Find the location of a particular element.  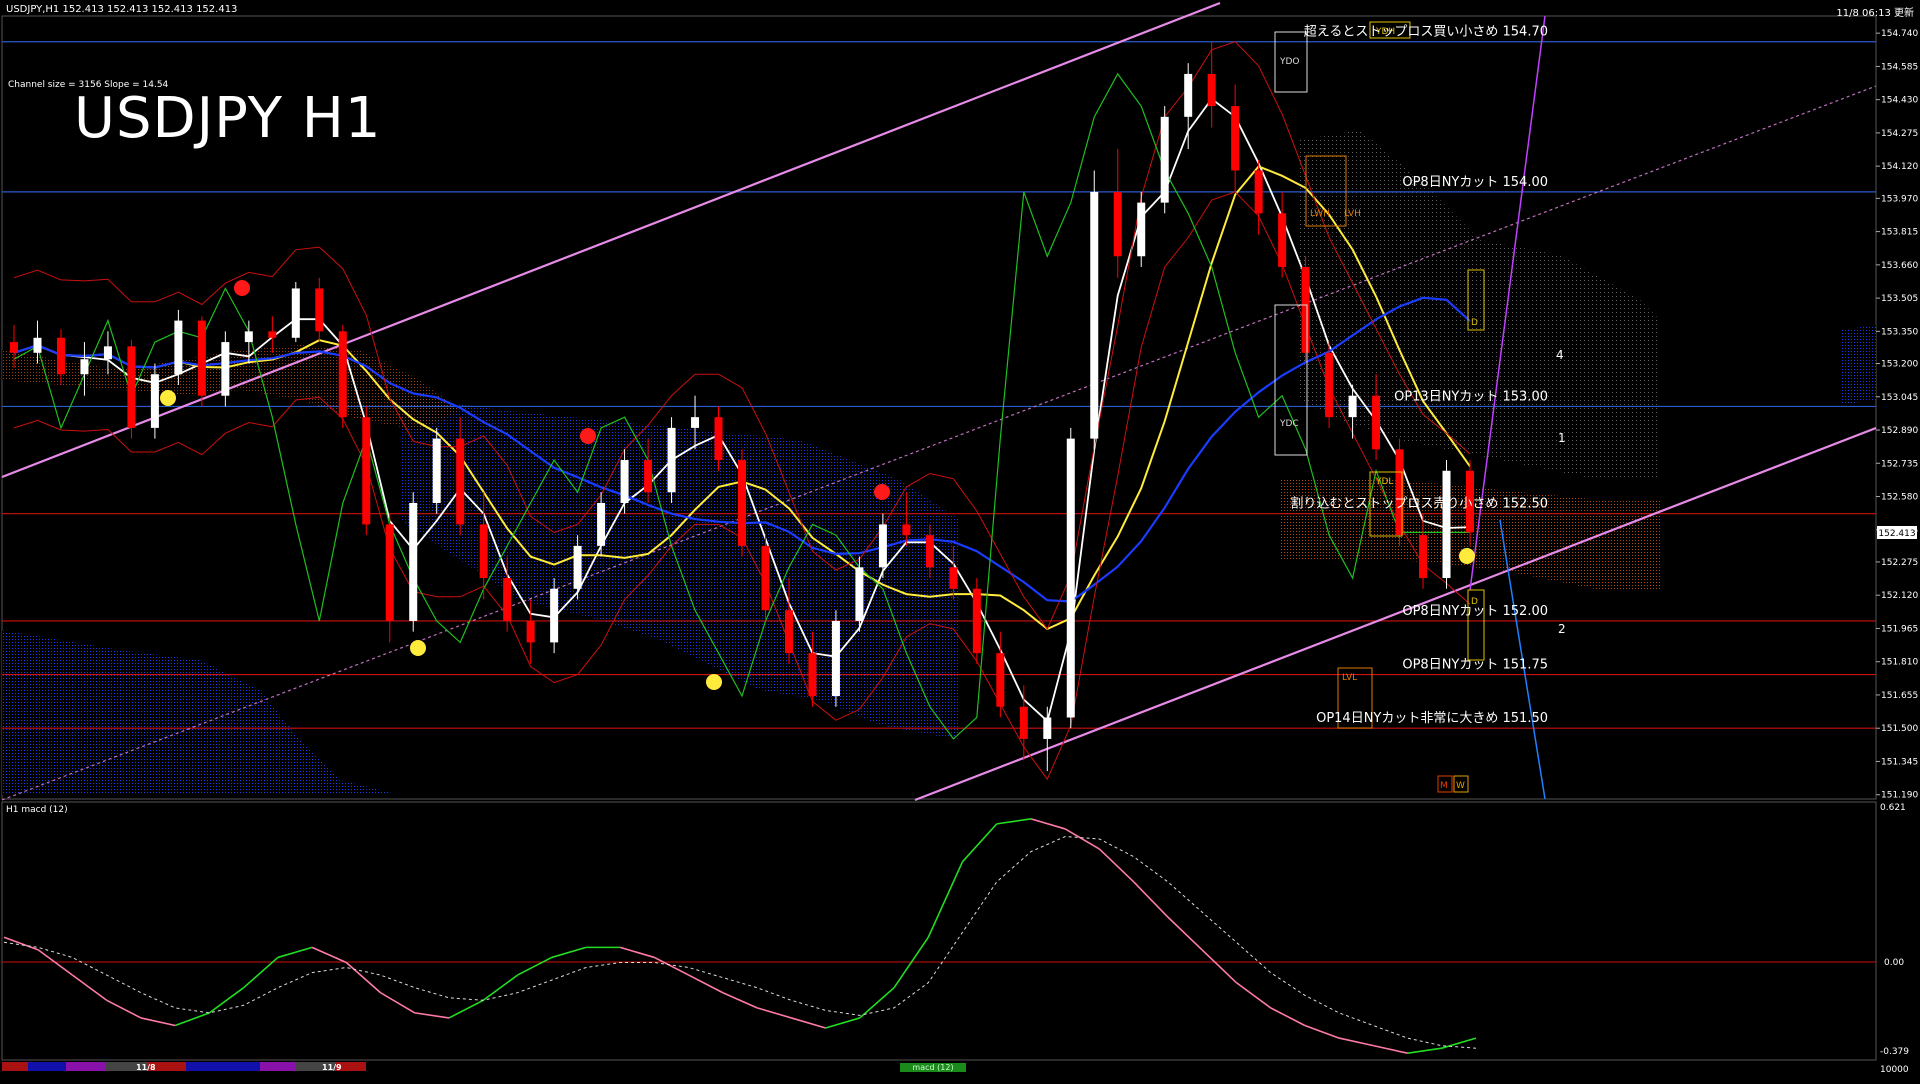

annotation-label: 割り込むとストップロス売り小さめ 152.50 is located at coordinates (1419, 504).